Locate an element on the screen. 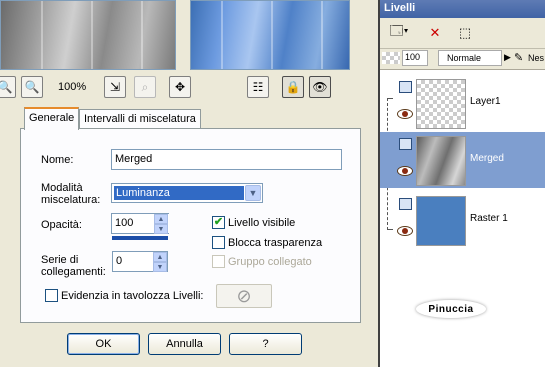 Image resolution: width=545 pixels, height=367 pixels. layer-row-merged: Merged is located at coordinates (462, 160).